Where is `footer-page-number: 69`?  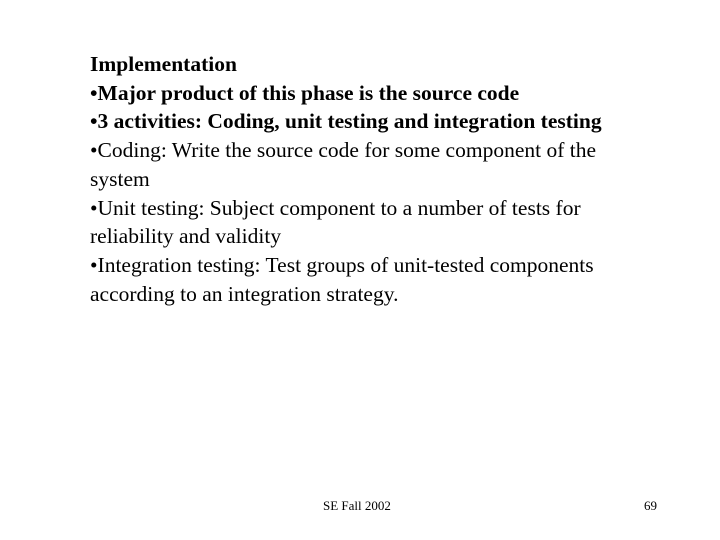
footer-page-number: 69 is located at coordinates (650, 505).